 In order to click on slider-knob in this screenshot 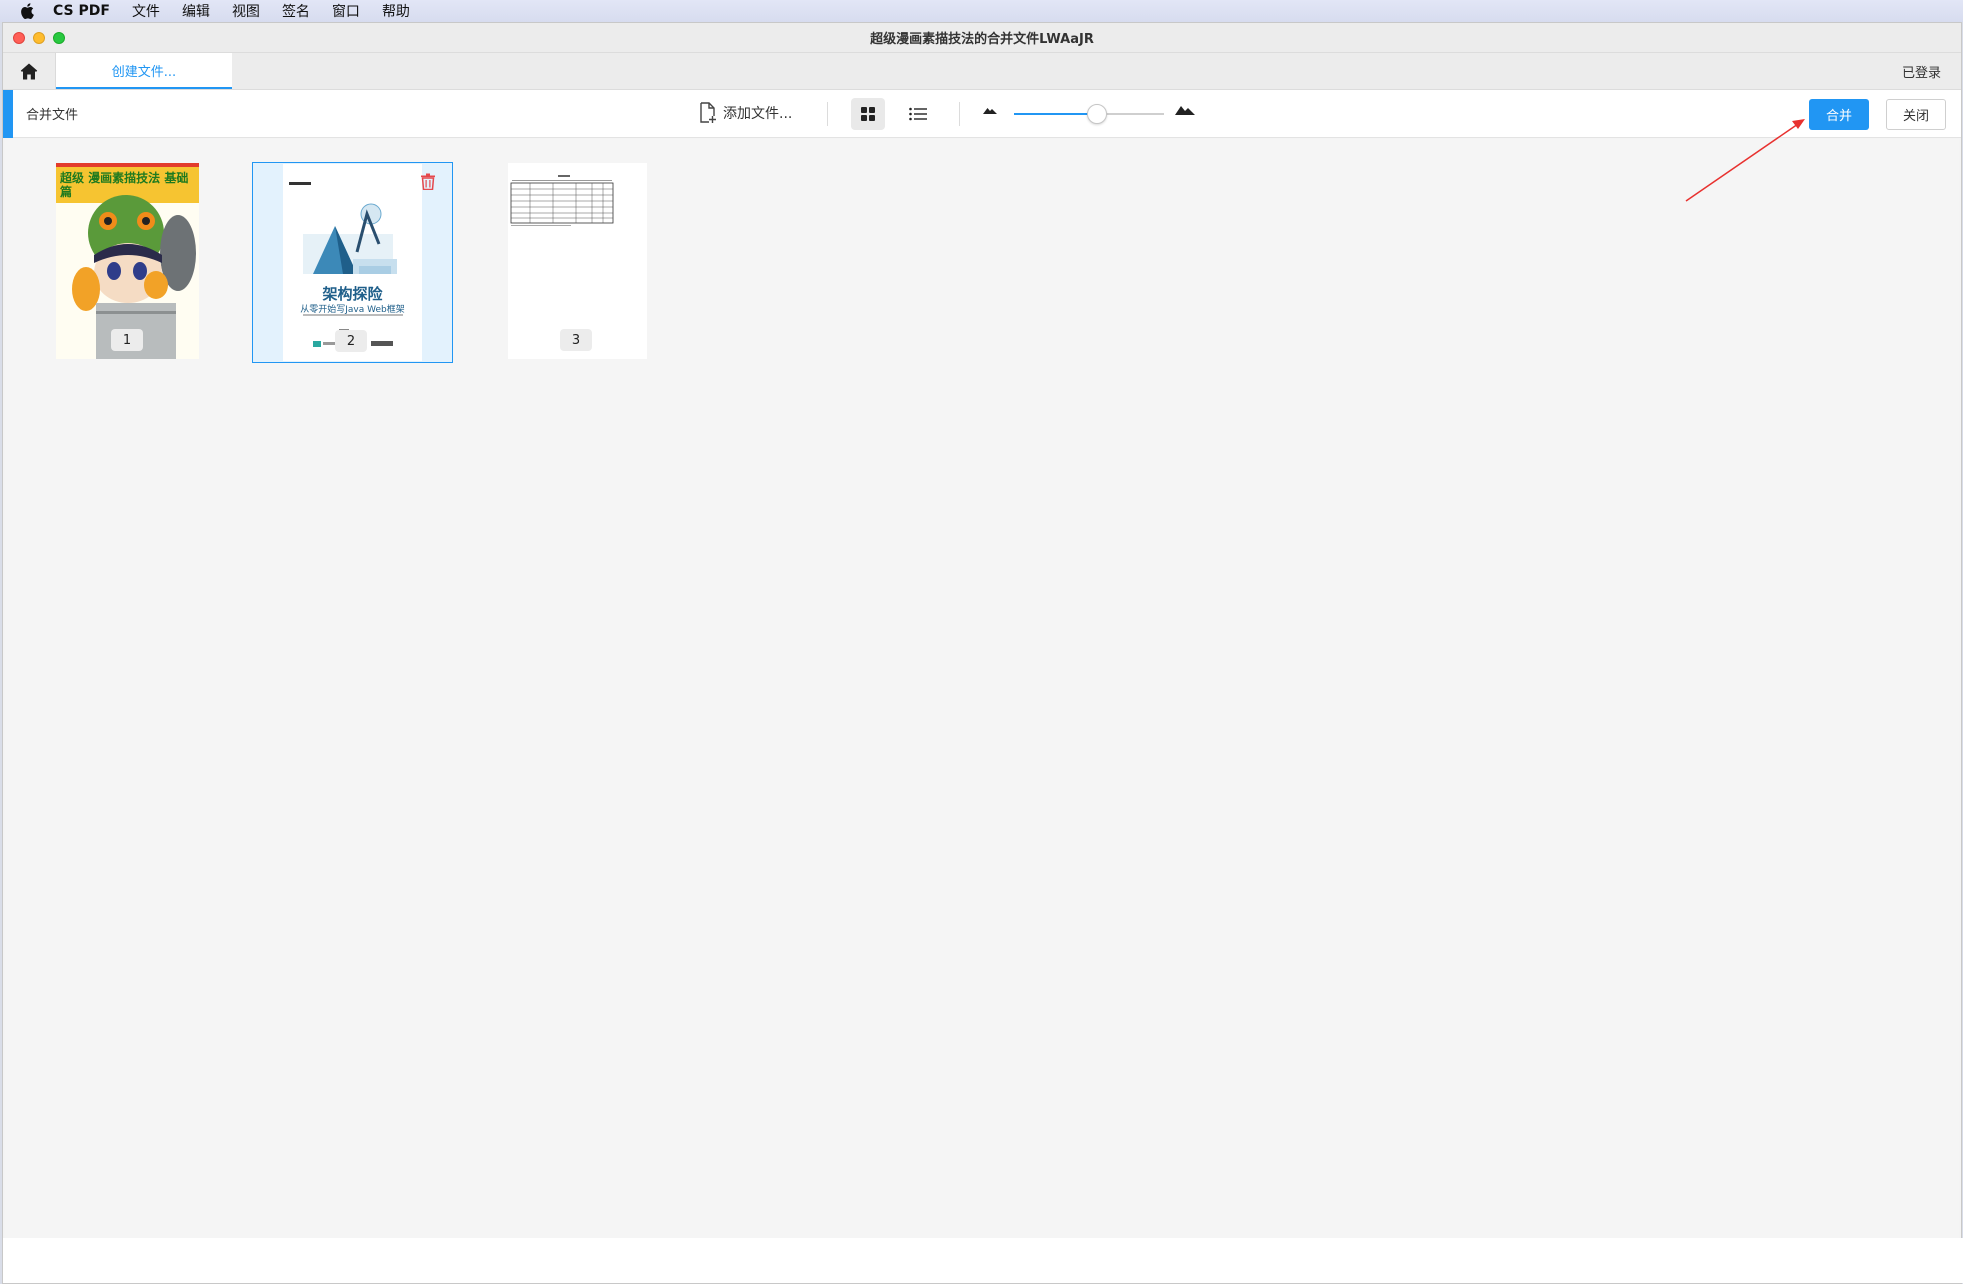, I will do `click(1097, 114)`.